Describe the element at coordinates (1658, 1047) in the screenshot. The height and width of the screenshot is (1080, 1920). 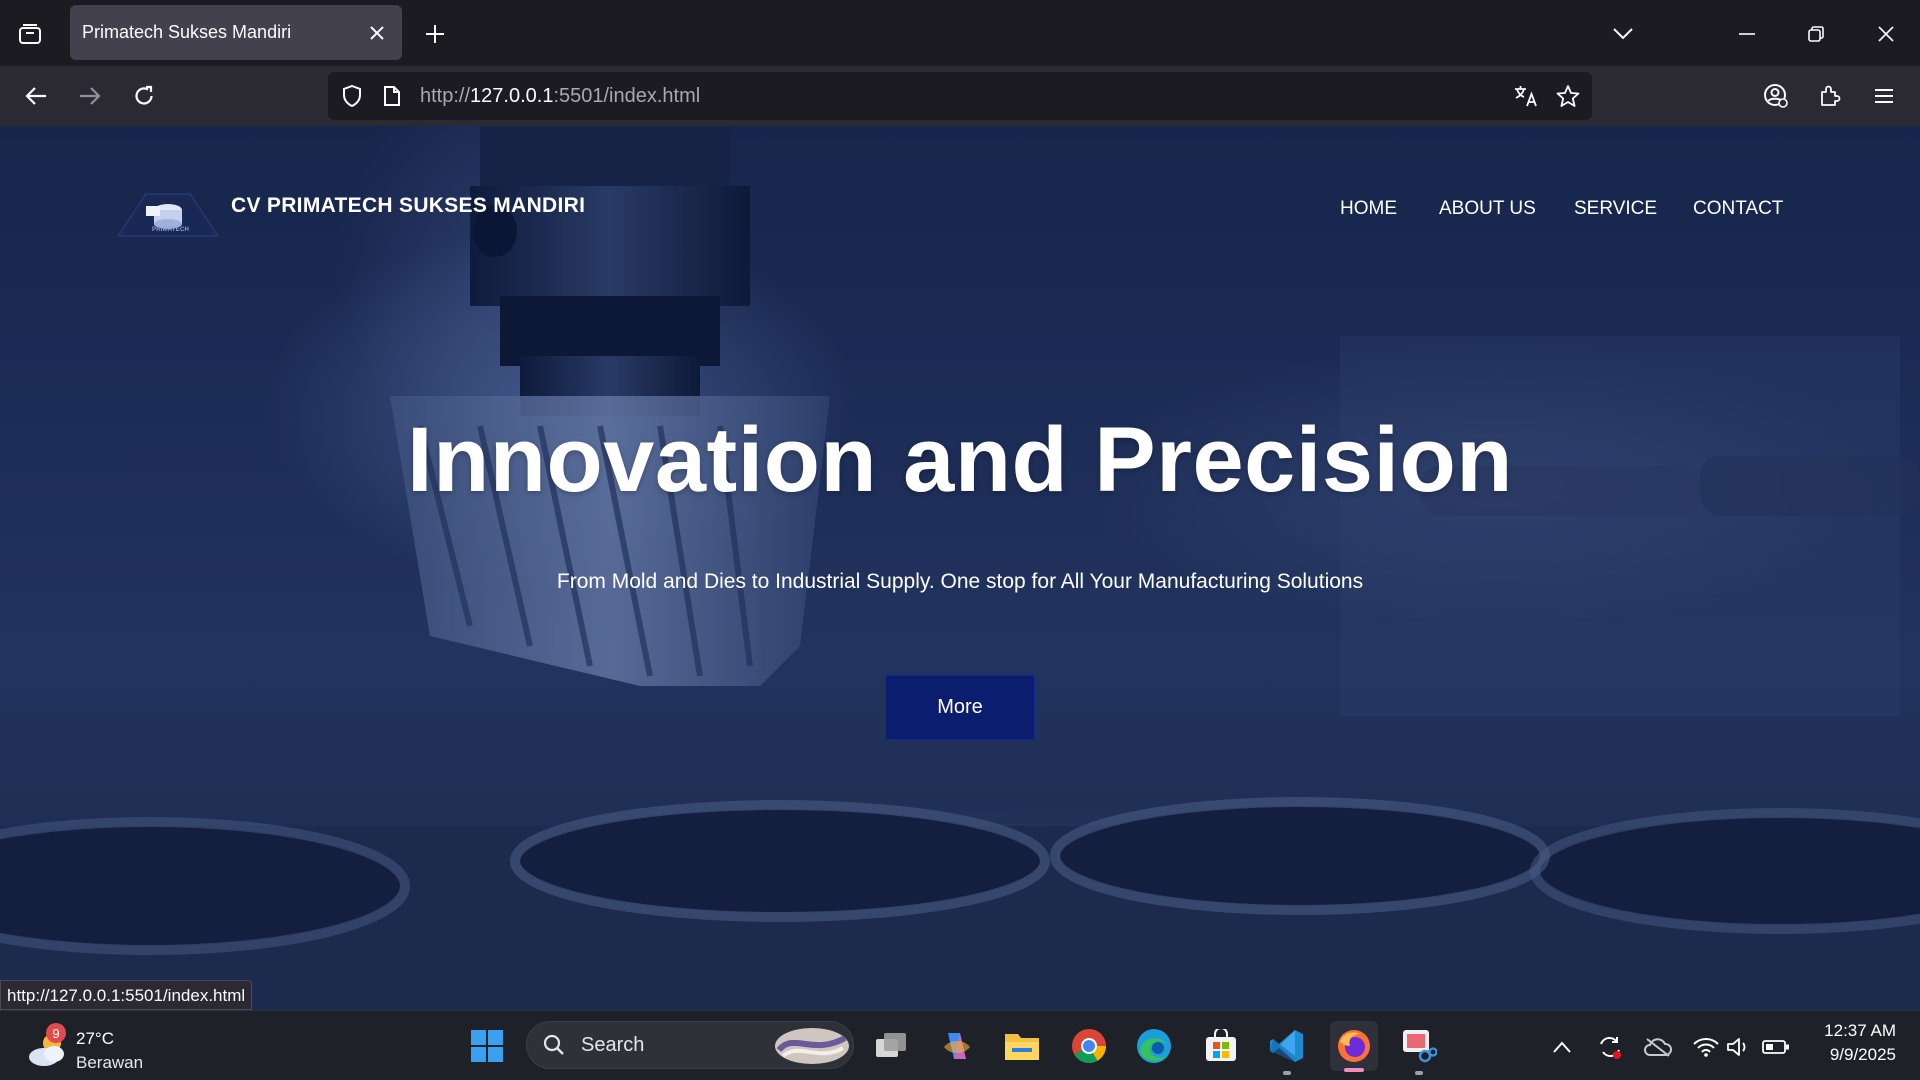
I see `onedrive-cloud-icon` at that location.